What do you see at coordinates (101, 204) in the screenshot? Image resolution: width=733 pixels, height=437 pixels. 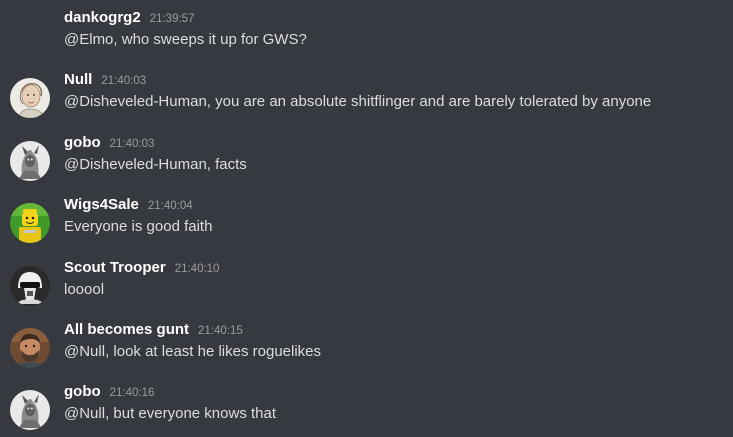 I see `message-author: Wigs4Sale` at bounding box center [101, 204].